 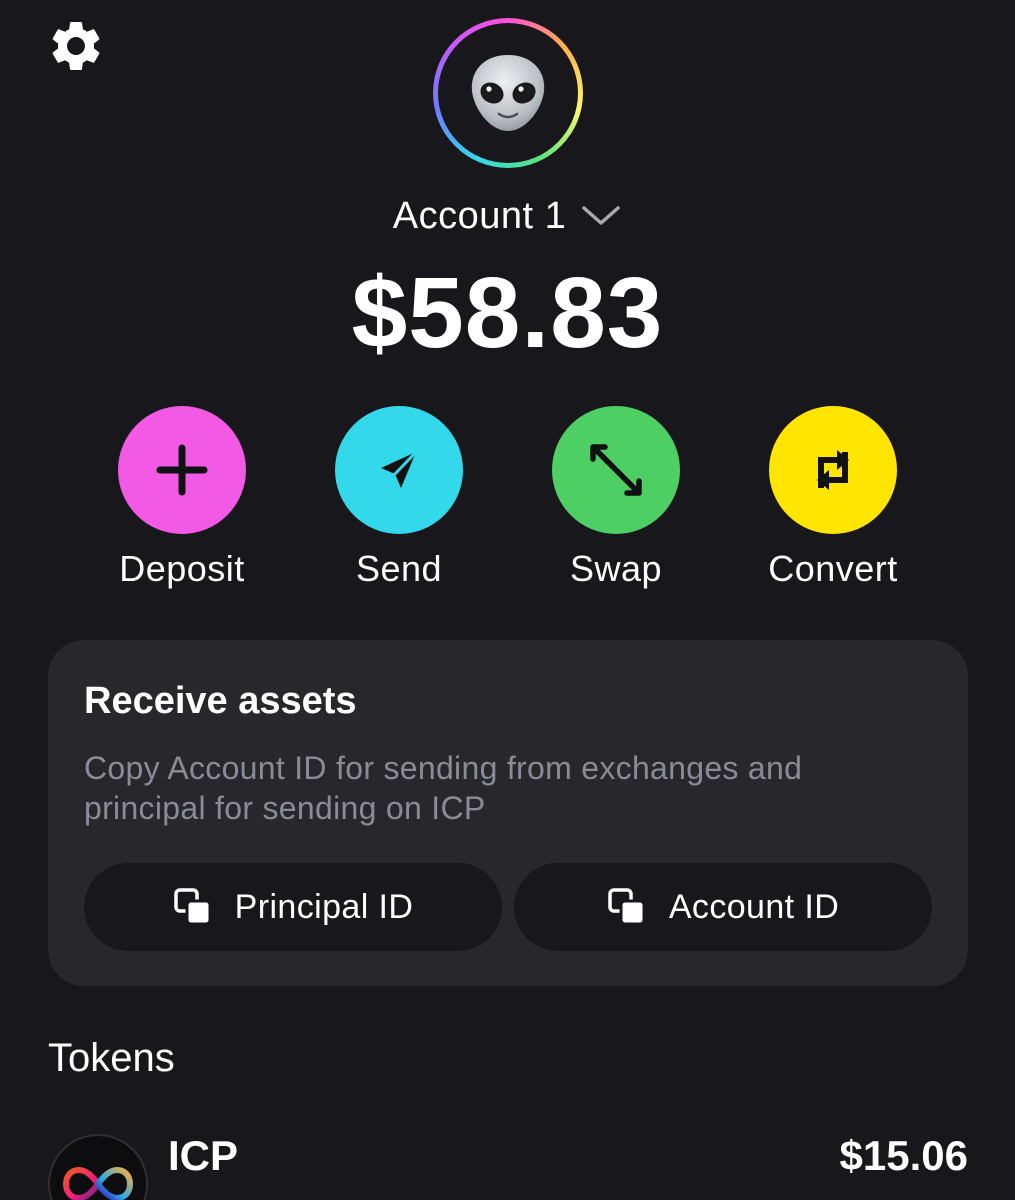 I want to click on copy-account-id-button: Account ID, so click(x=723, y=907).